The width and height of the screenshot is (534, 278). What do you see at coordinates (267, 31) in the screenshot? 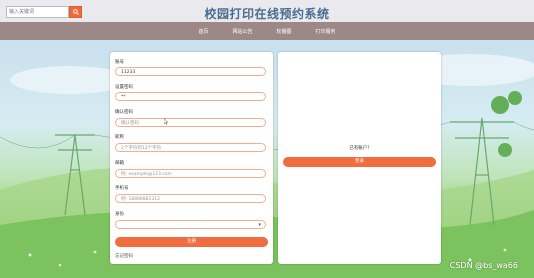
I see `main-nav: 首页 网站公告 轮播图 打印服务` at bounding box center [267, 31].